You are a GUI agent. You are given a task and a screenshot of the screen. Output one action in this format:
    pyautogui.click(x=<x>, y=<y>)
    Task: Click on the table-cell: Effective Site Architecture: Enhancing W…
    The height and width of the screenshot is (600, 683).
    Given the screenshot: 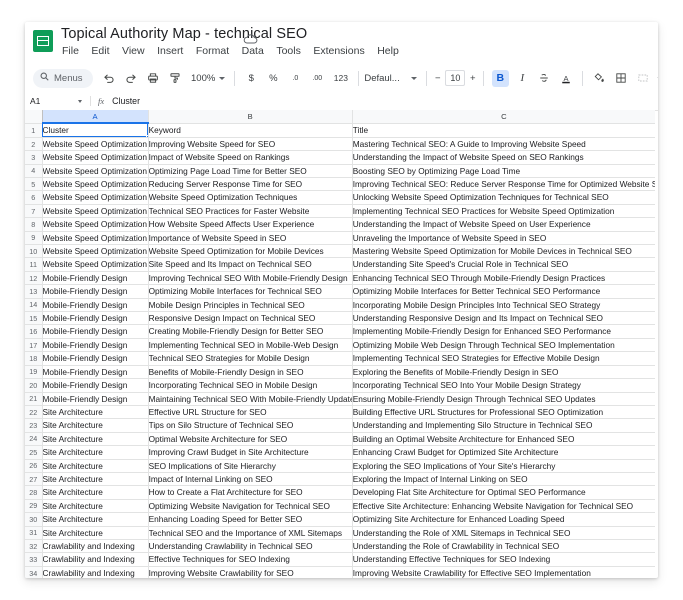 What is the action you would take?
    pyautogui.click(x=503, y=506)
    